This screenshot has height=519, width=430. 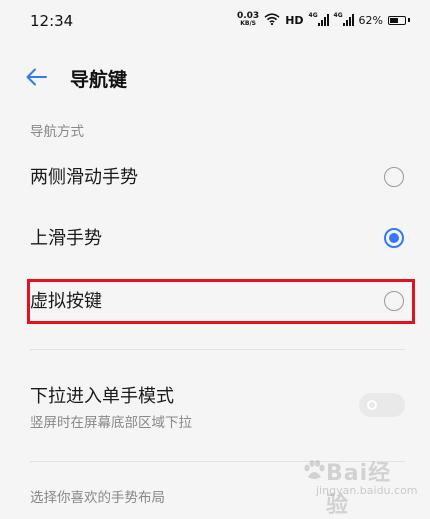 What do you see at coordinates (272, 20) in the screenshot?
I see `wifi-icon` at bounding box center [272, 20].